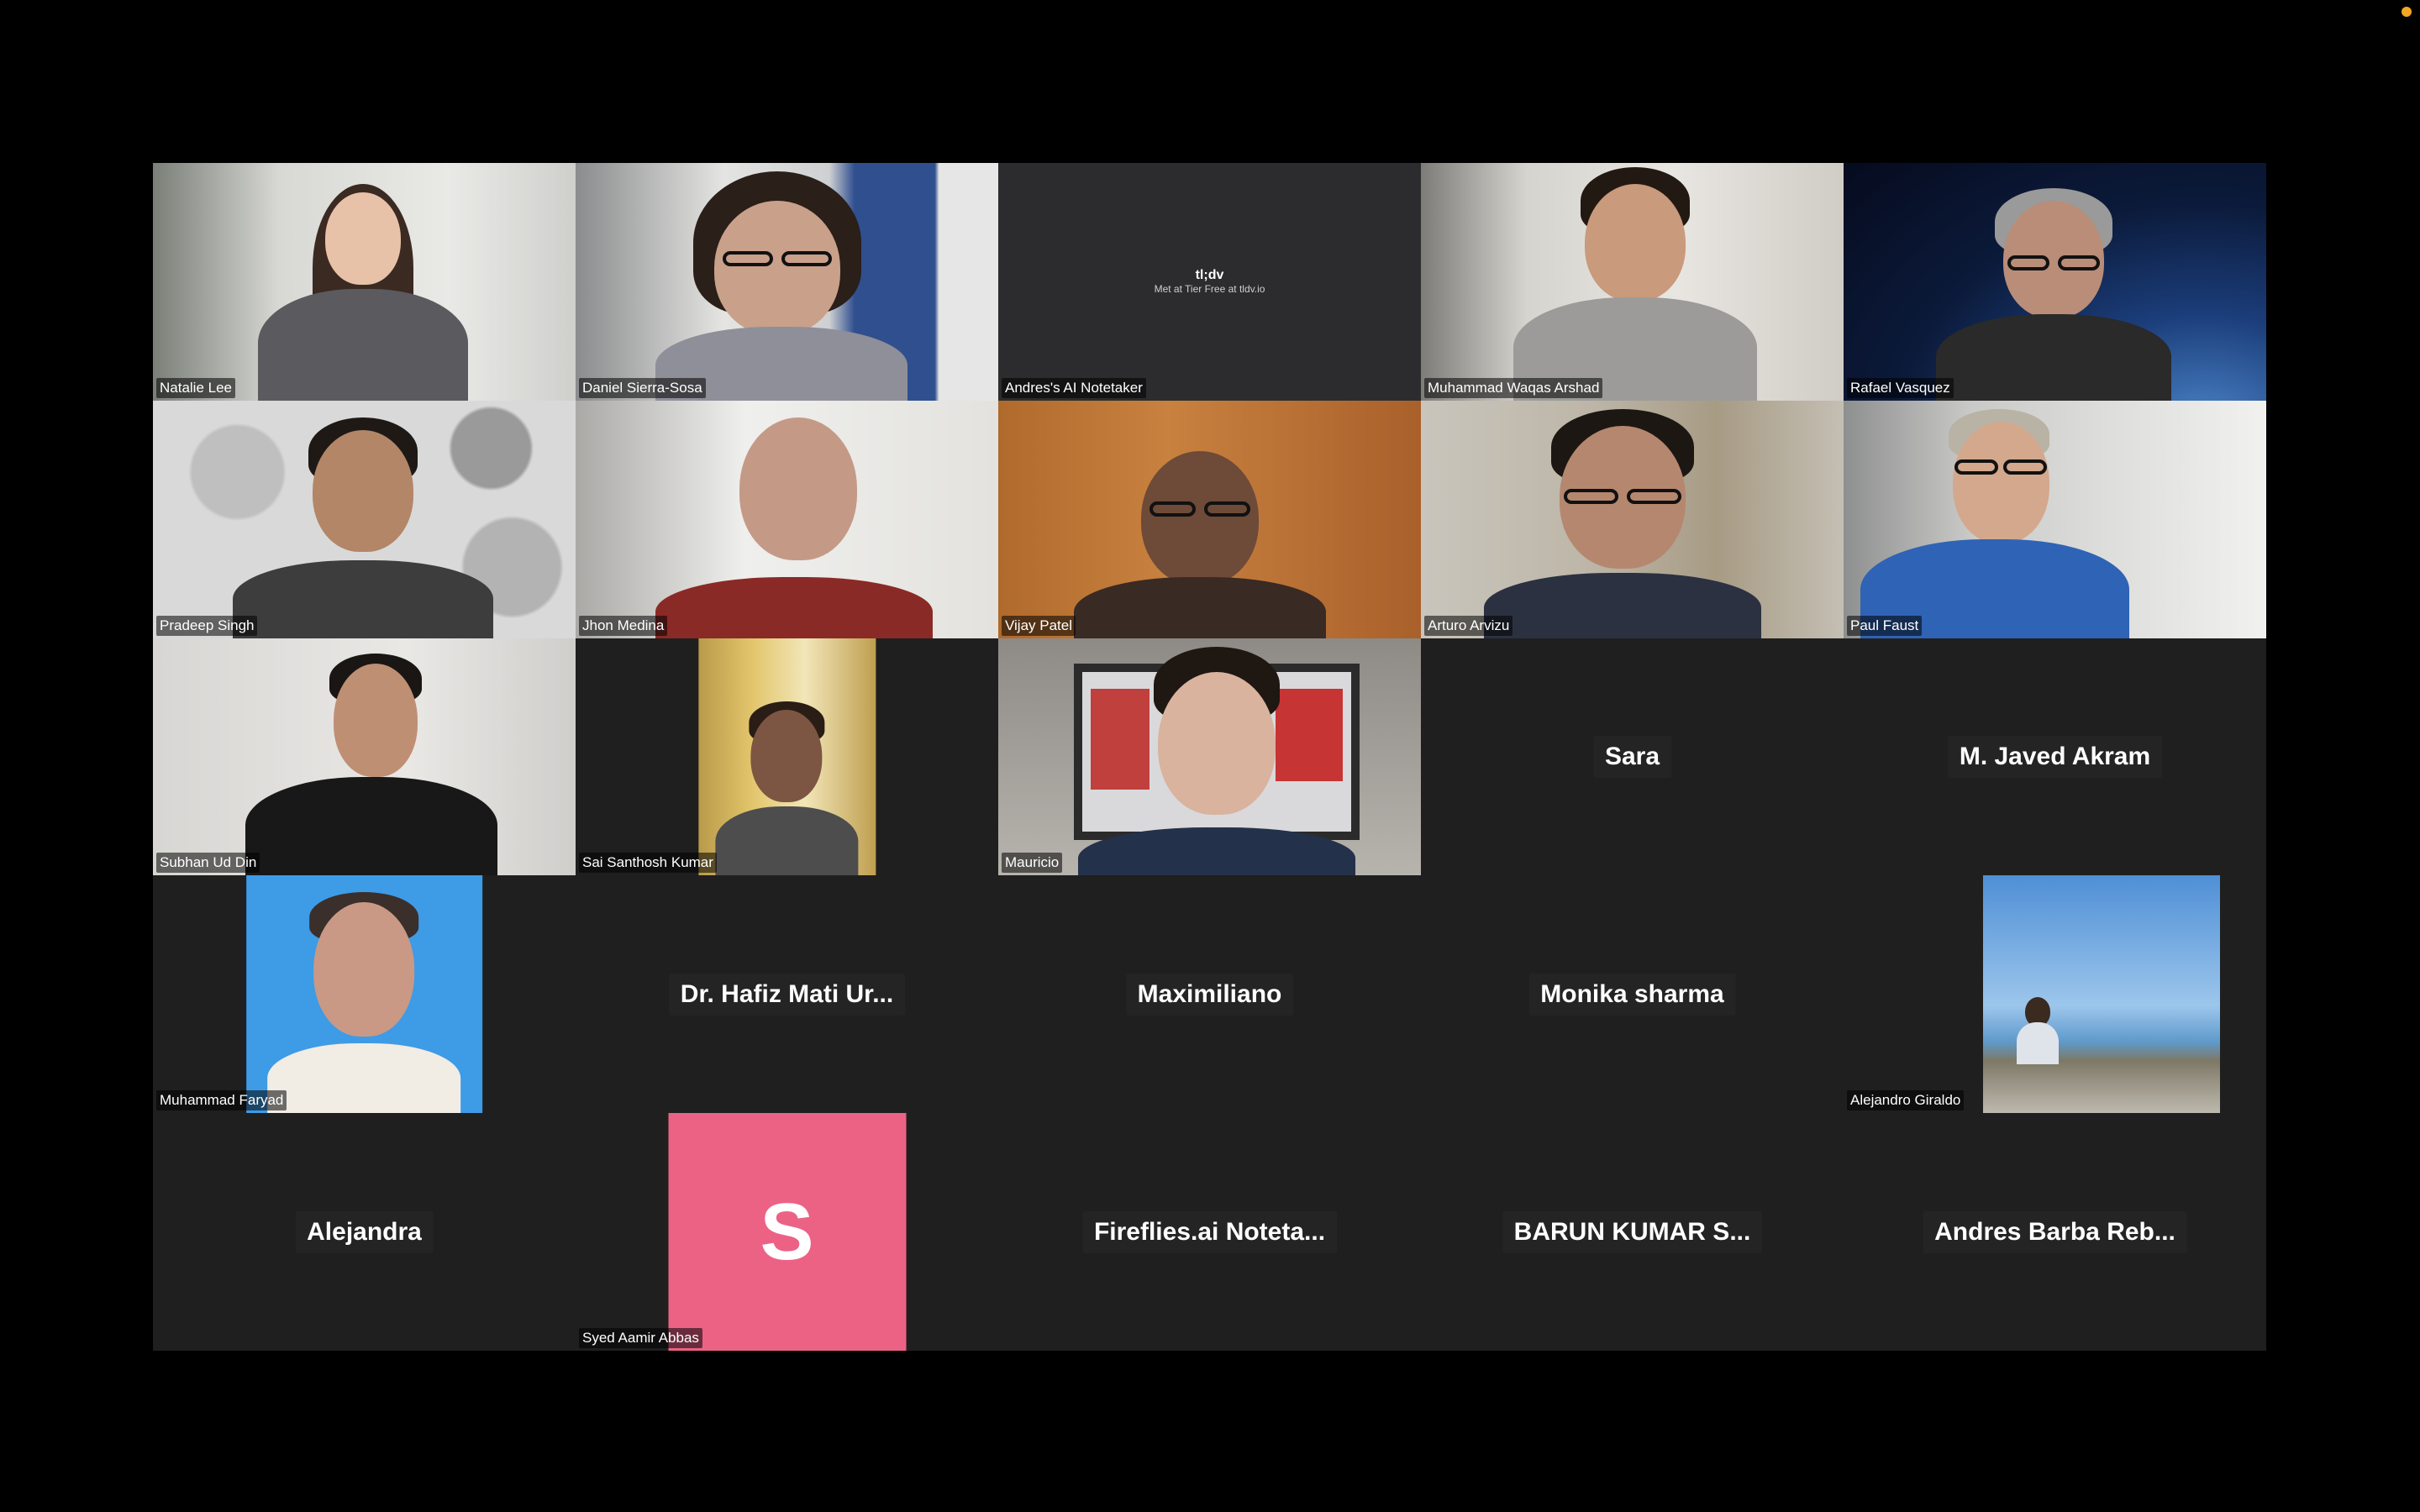 The height and width of the screenshot is (1512, 2420). Describe the element at coordinates (207, 625) in the screenshot. I see `participant-name-label: Pradeep Singh` at that location.